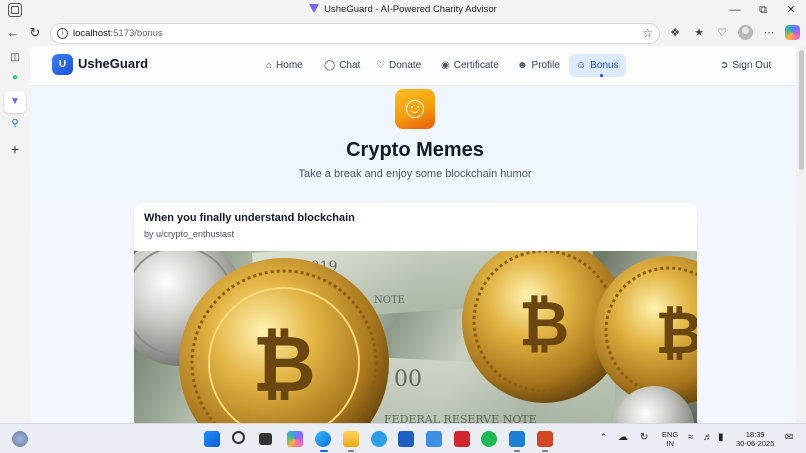 This screenshot has width=806, height=453. Describe the element at coordinates (269, 65) in the screenshot. I see `home-icon: ⌂` at that location.